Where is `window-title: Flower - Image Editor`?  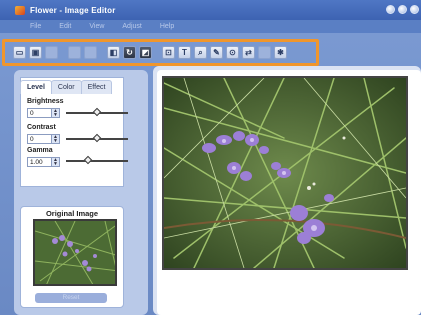 window-title: Flower - Image Editor is located at coordinates (73, 10).